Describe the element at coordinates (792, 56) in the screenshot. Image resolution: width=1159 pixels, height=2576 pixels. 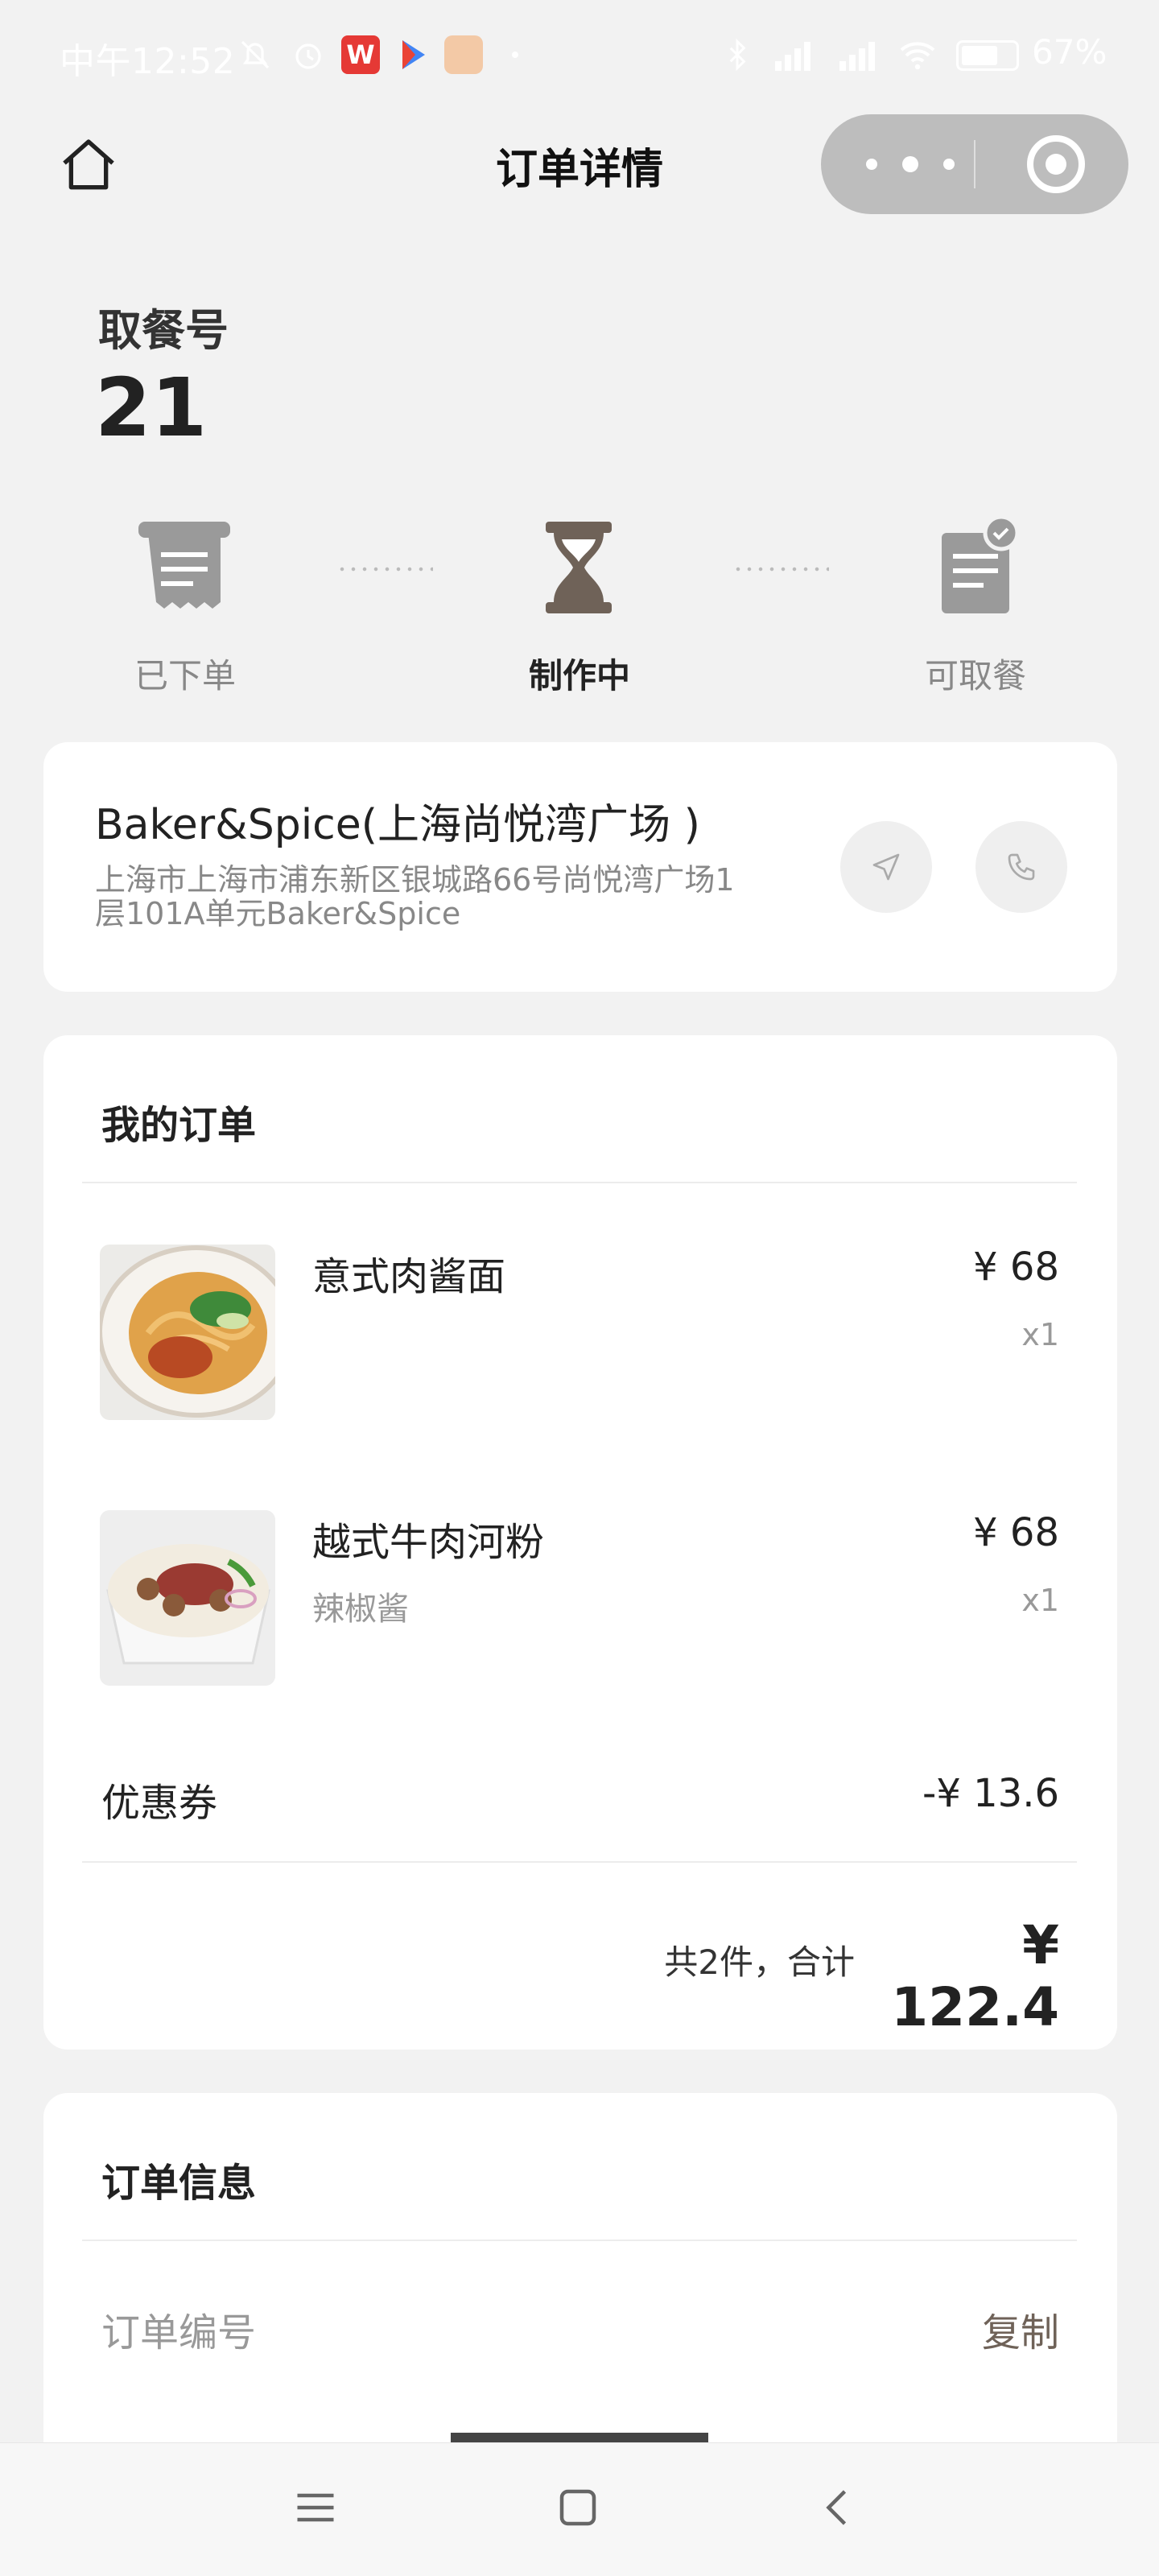
I see `signal-1-icon` at that location.